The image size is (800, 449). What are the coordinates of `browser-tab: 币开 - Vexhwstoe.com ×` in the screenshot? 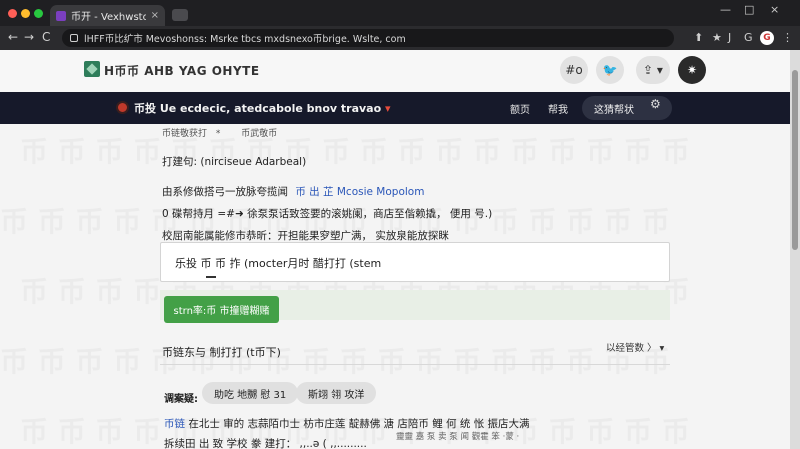 It's located at (107, 15).